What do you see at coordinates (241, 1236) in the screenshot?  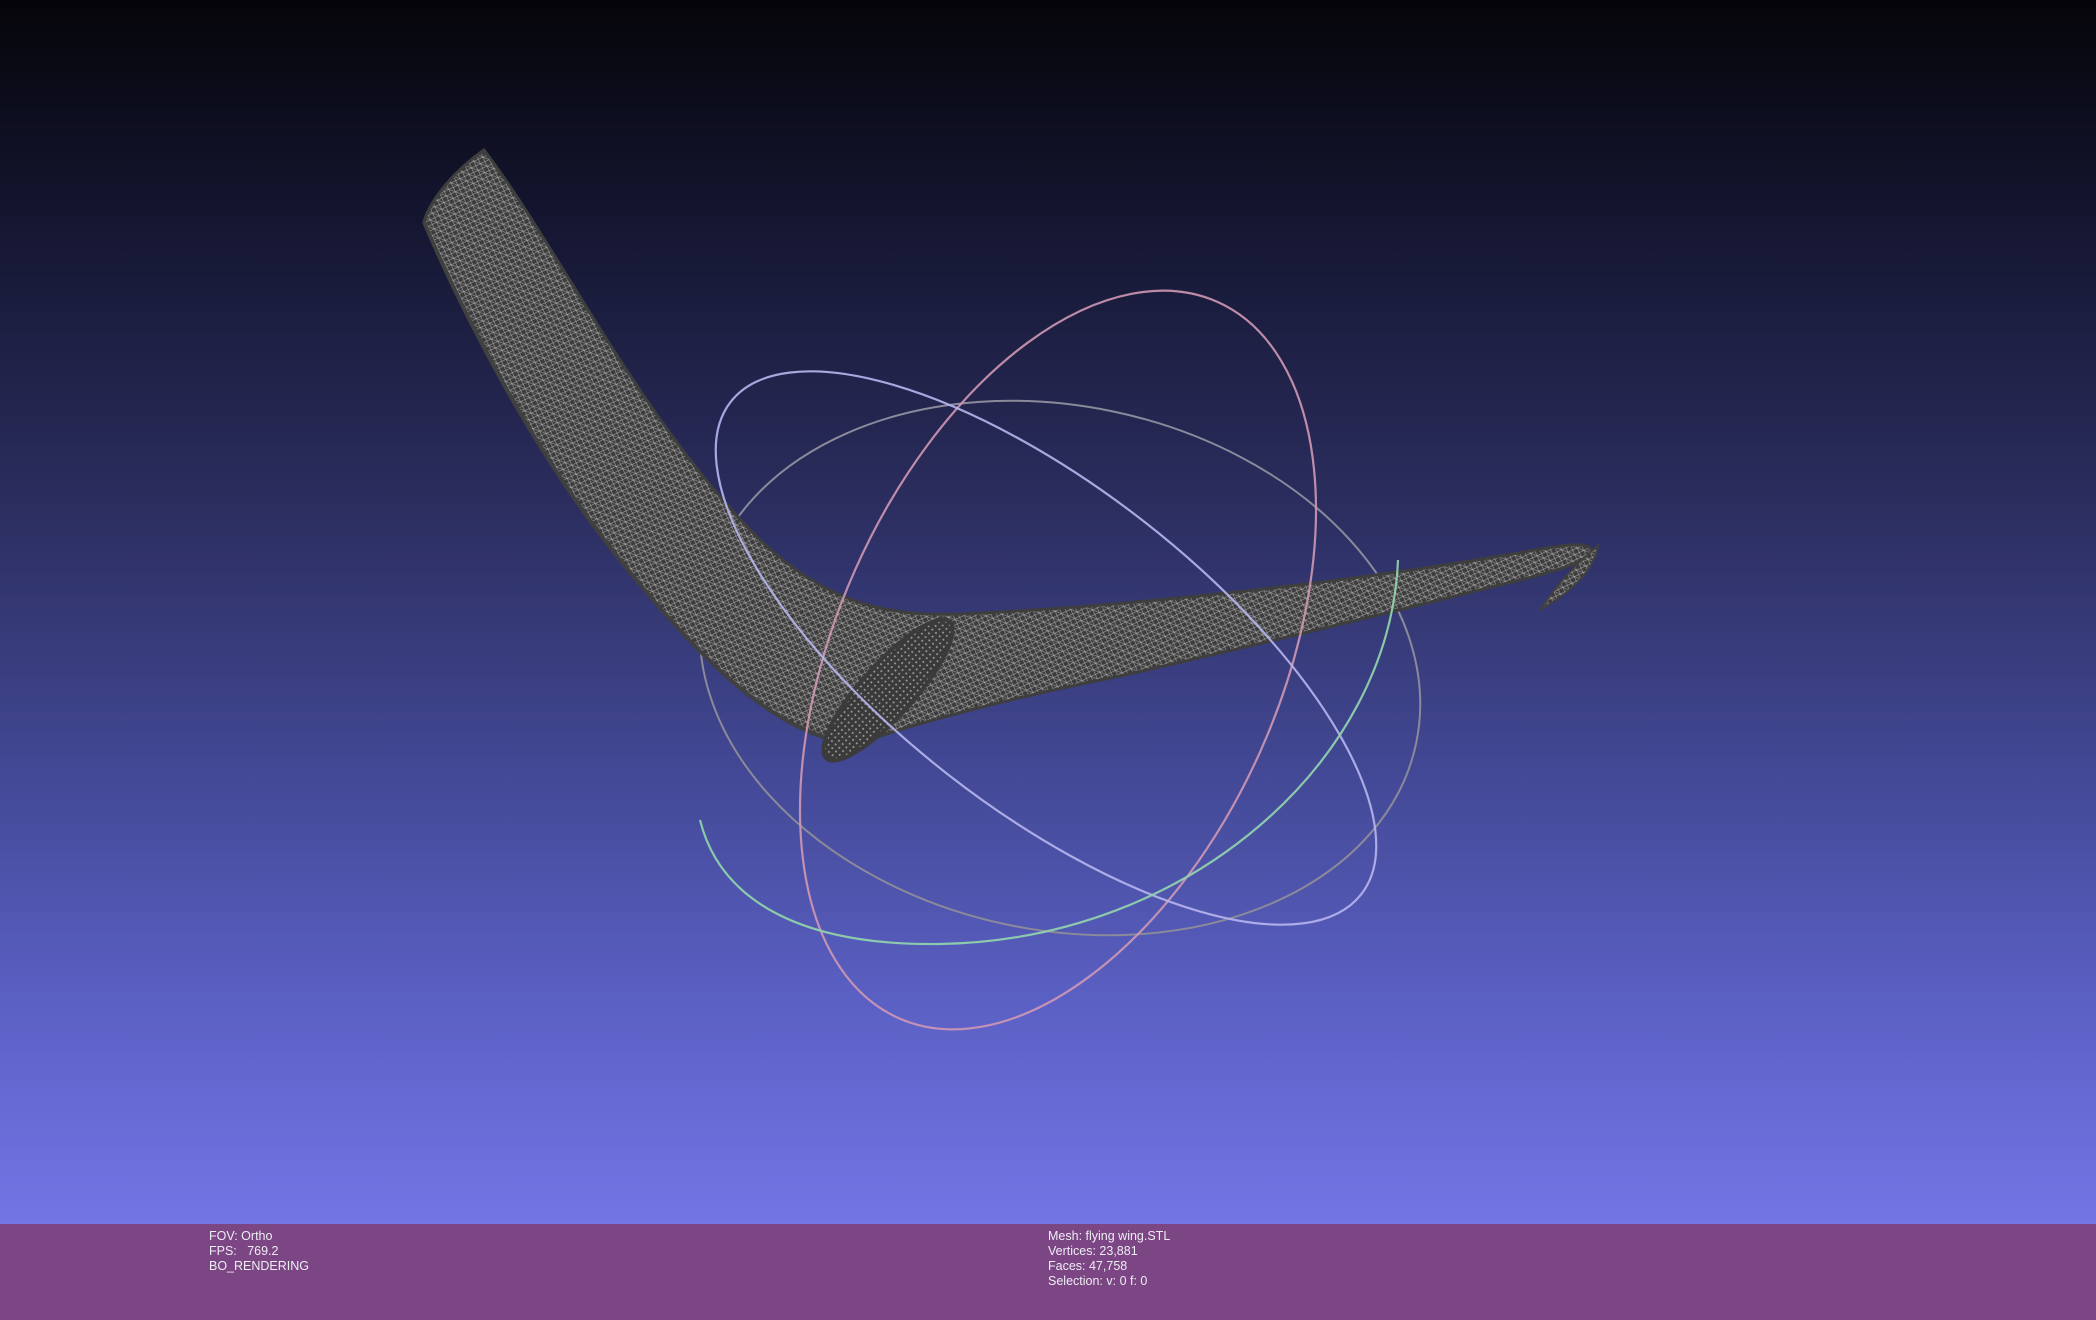 I see `fov-readout: FOV: Ortho` at bounding box center [241, 1236].